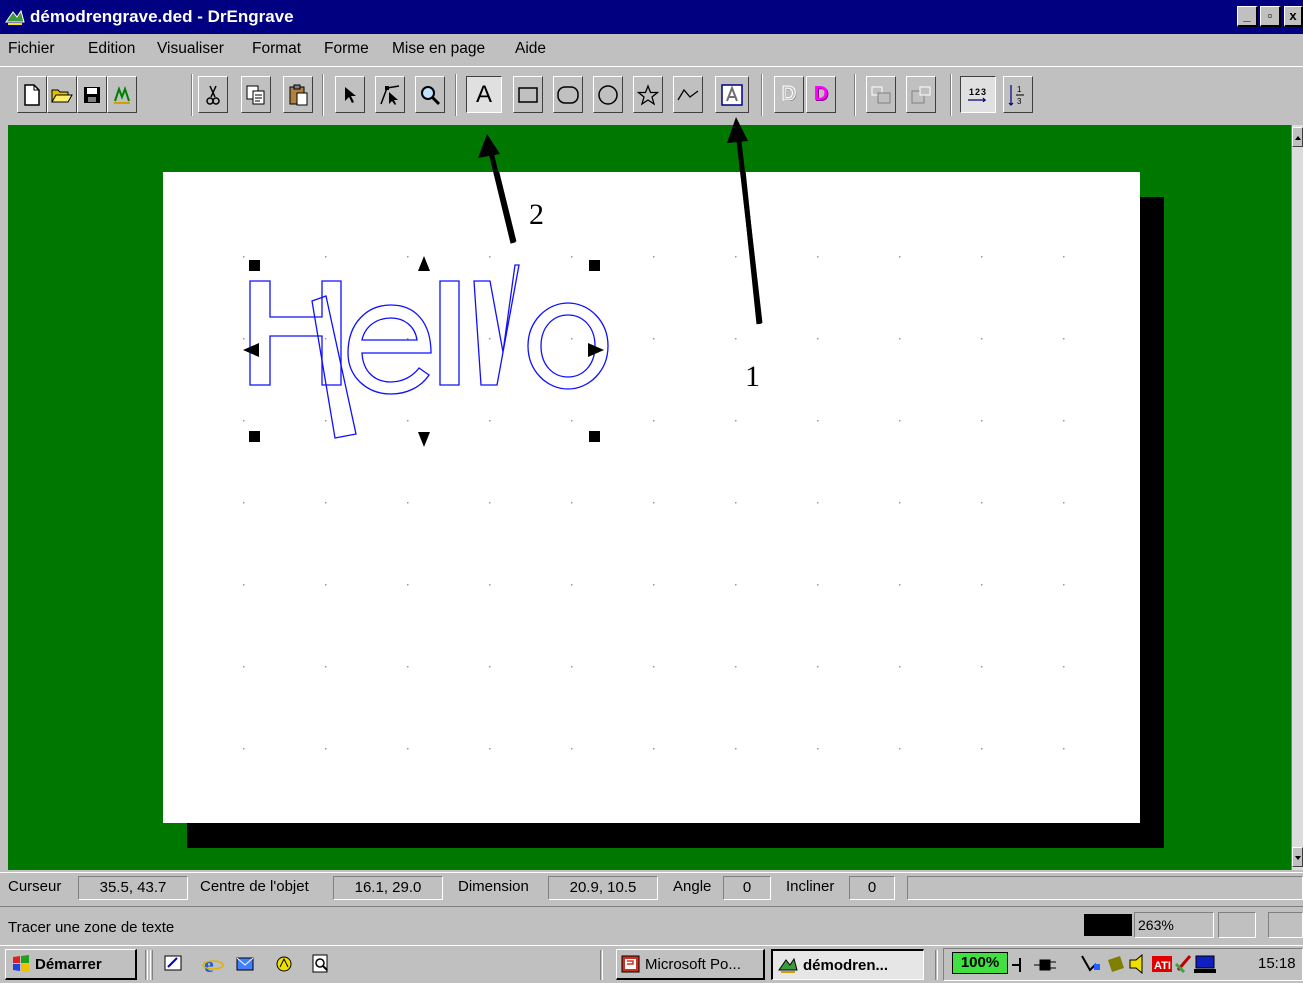 This screenshot has height=983, width=1303. I want to click on folder-open-icon, so click(62, 95).